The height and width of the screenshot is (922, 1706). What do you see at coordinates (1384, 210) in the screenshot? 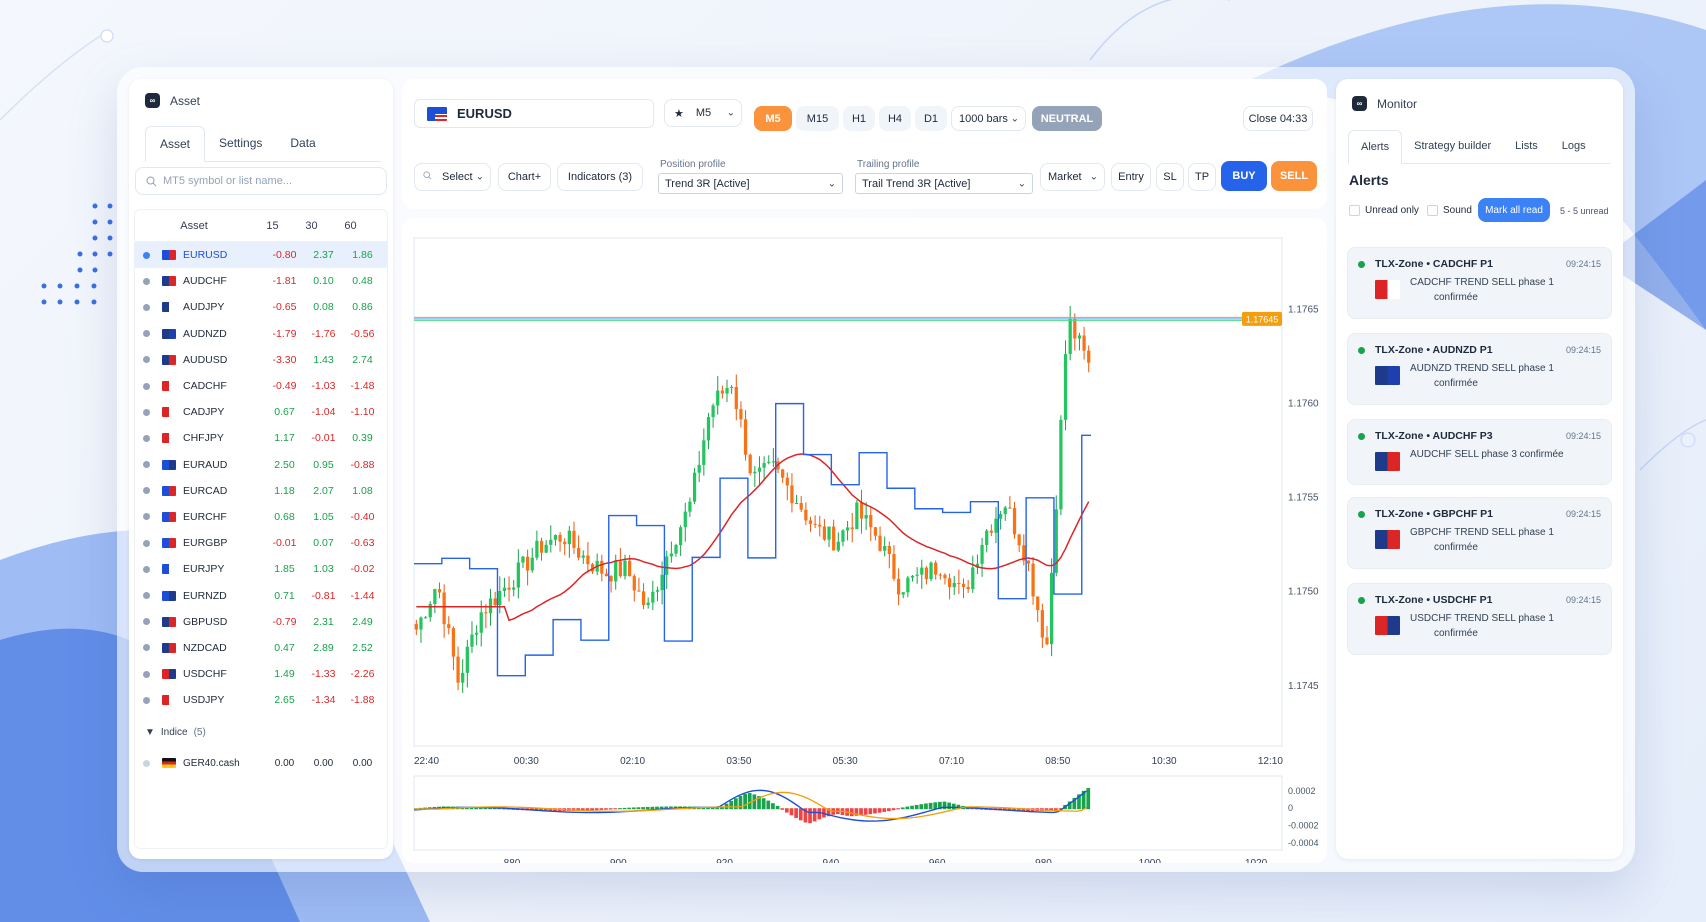
I see `unread-only-toggle: Unread only` at bounding box center [1384, 210].